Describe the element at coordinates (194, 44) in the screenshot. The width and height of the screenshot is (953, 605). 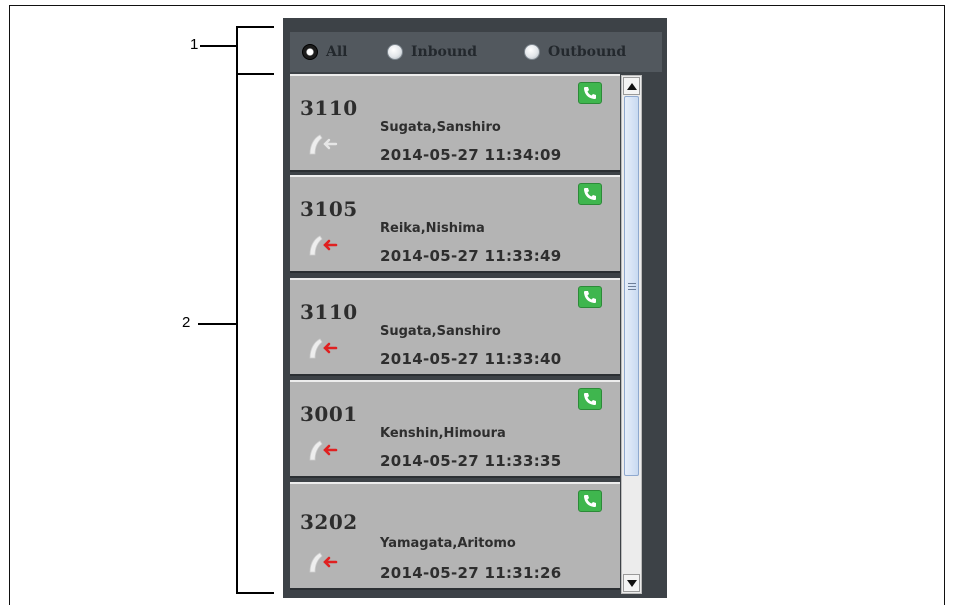
I see `callout-label-1: 1` at that location.